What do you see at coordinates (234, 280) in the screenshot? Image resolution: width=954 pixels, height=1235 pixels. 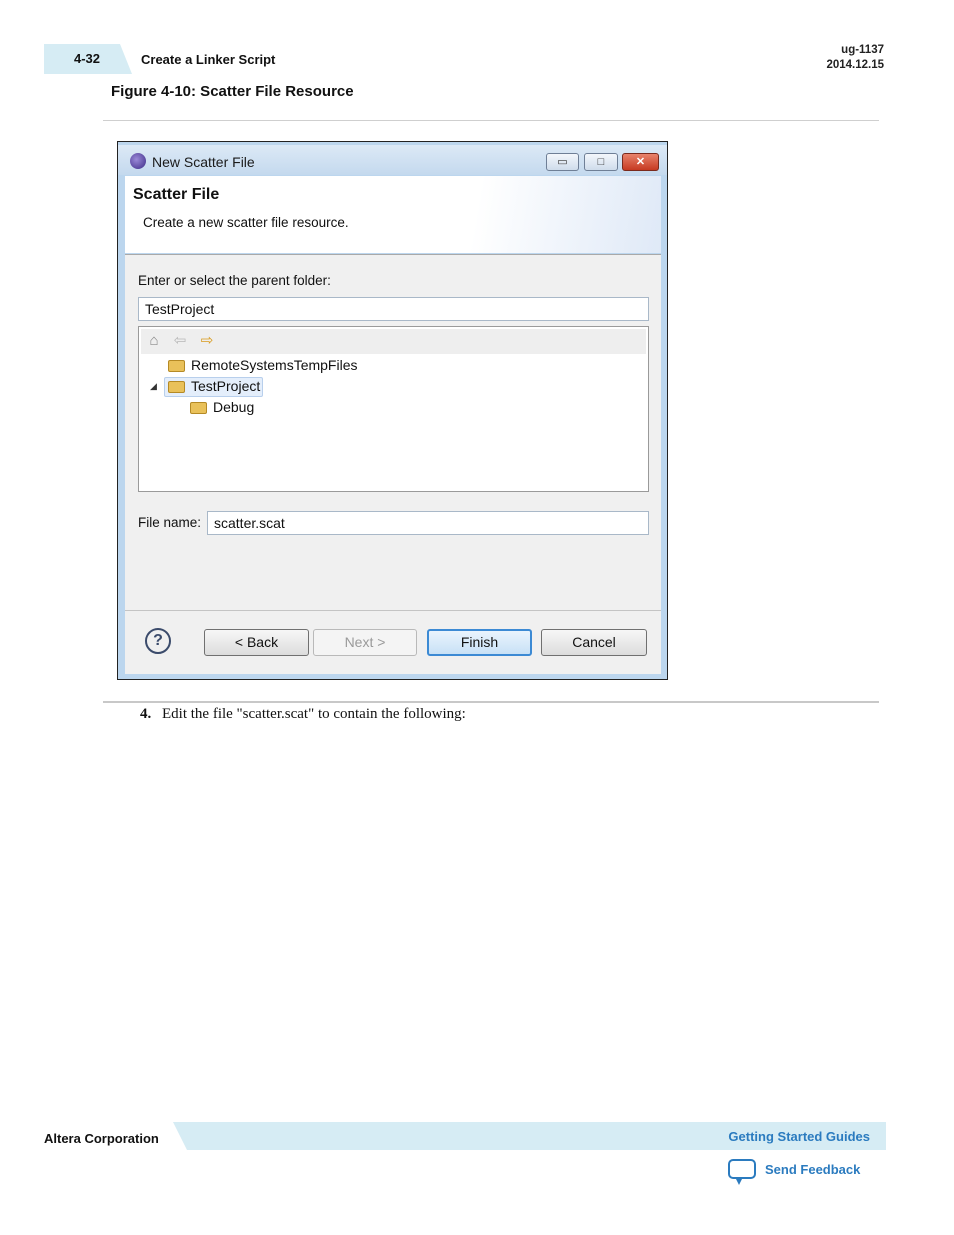 I see `parent-folder-label: Enter or select the parent folder:` at bounding box center [234, 280].